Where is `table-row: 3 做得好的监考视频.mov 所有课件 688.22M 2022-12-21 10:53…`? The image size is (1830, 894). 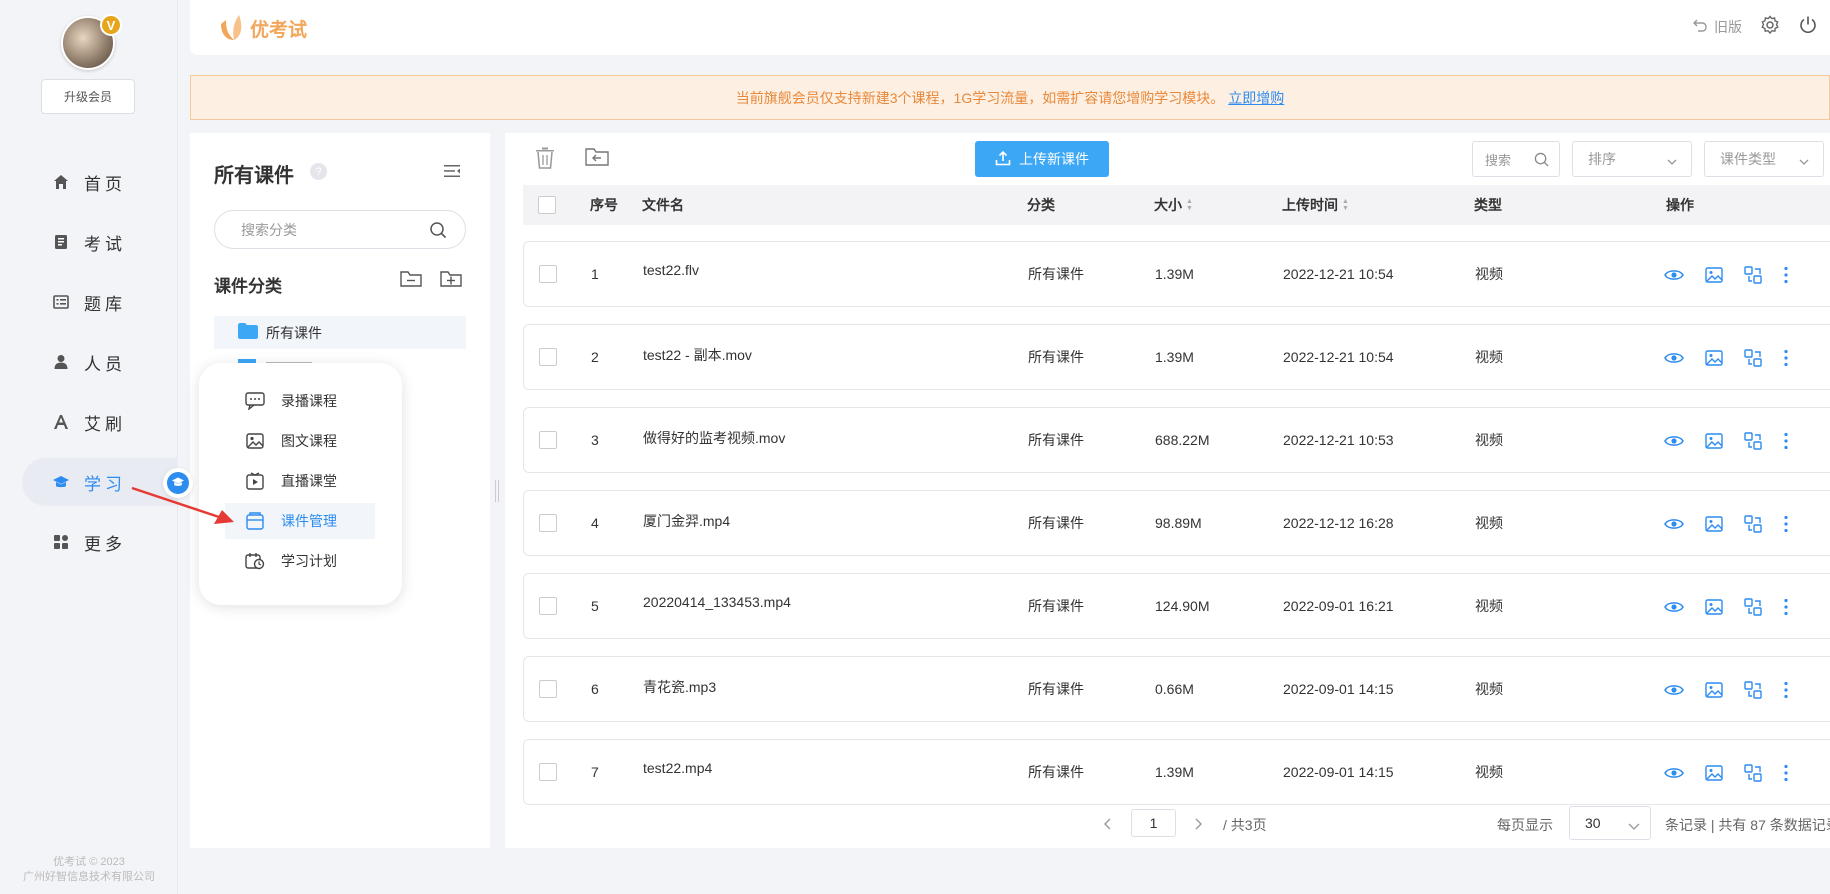 table-row: 3 做得好的监考视频.mov 所有课件 688.22M 2022-12-21 10:53… is located at coordinates (1176, 440).